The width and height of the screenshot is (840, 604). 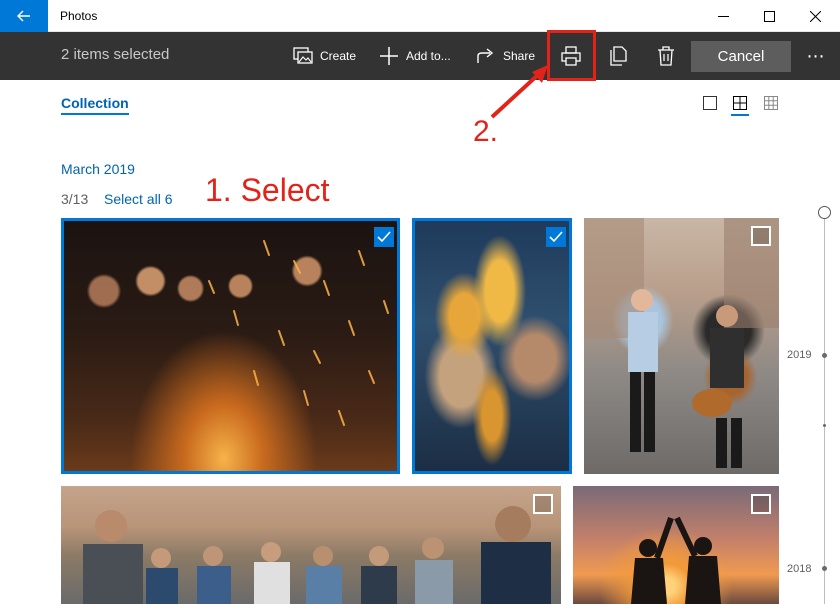 I want to click on close-icon, so click(x=815, y=16).